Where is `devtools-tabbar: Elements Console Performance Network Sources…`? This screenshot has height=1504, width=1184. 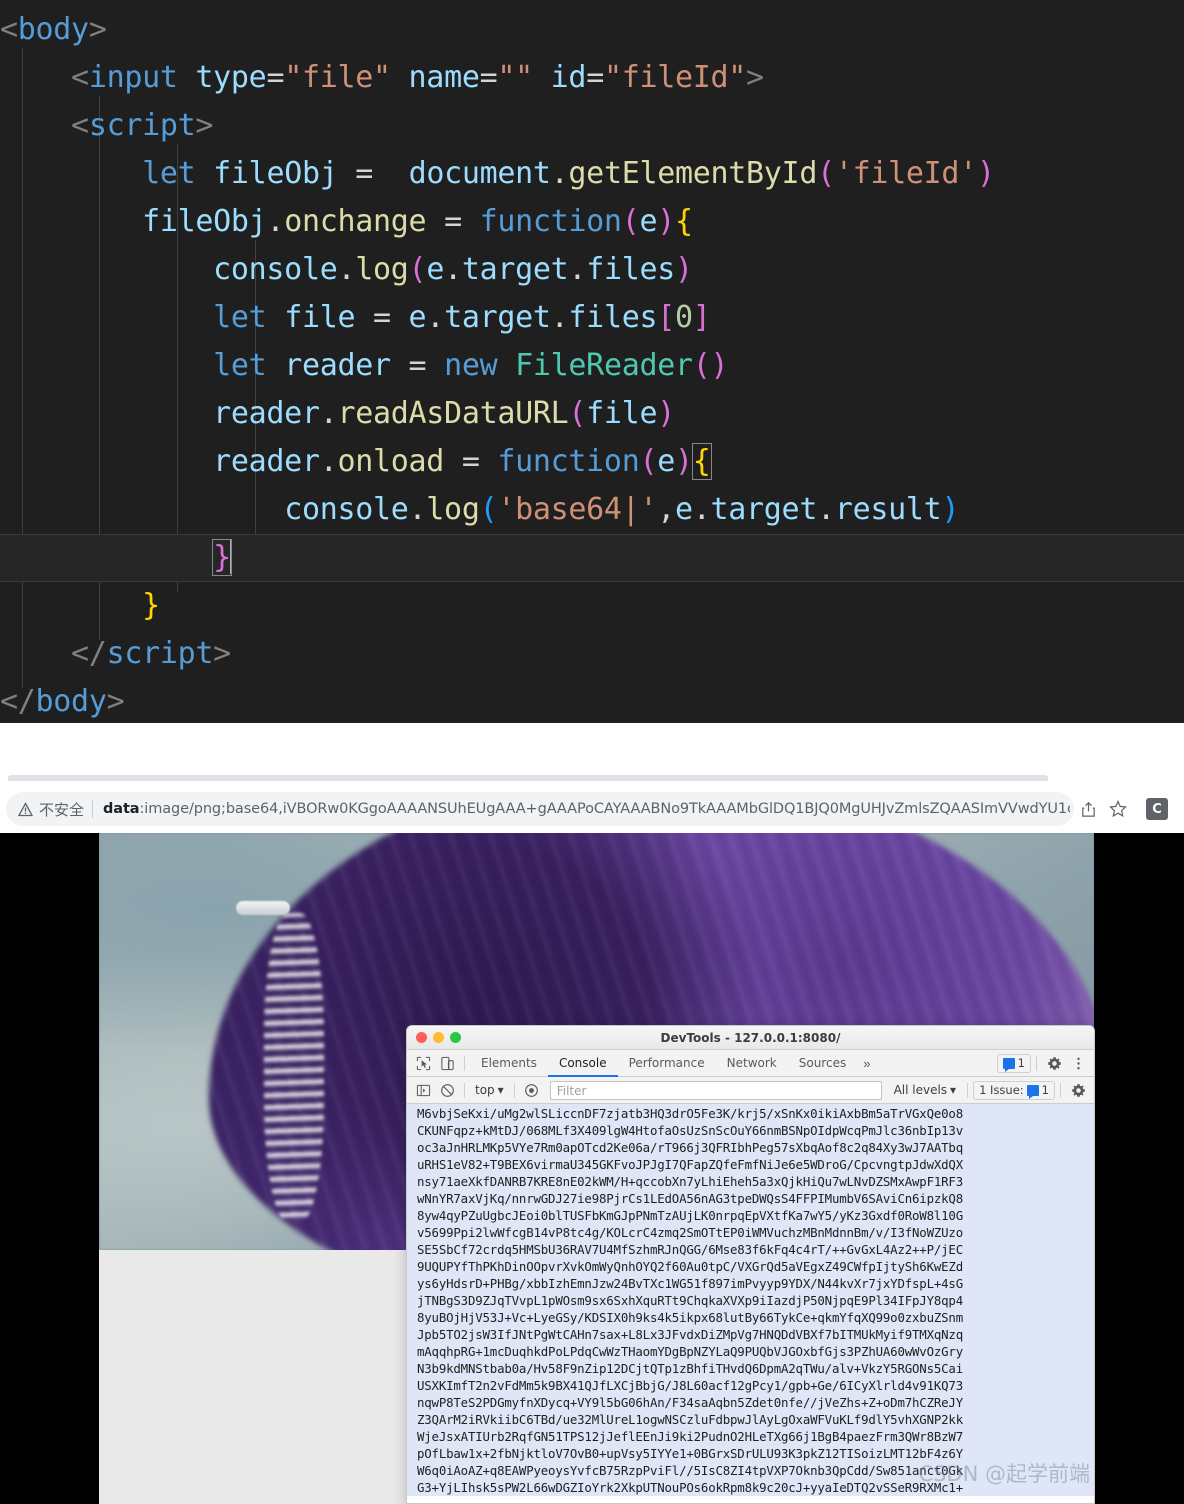 devtools-tabbar: Elements Console Performance Network Sources… is located at coordinates (750, 1063).